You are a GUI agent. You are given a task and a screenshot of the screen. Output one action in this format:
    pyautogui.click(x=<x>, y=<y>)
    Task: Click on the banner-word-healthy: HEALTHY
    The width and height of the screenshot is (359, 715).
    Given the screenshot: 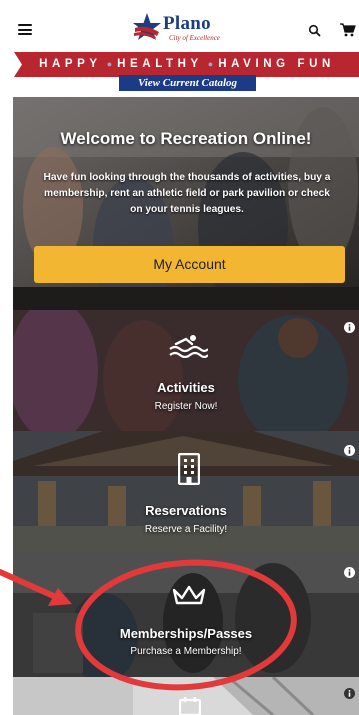 What is the action you would take?
    pyautogui.click(x=160, y=64)
    